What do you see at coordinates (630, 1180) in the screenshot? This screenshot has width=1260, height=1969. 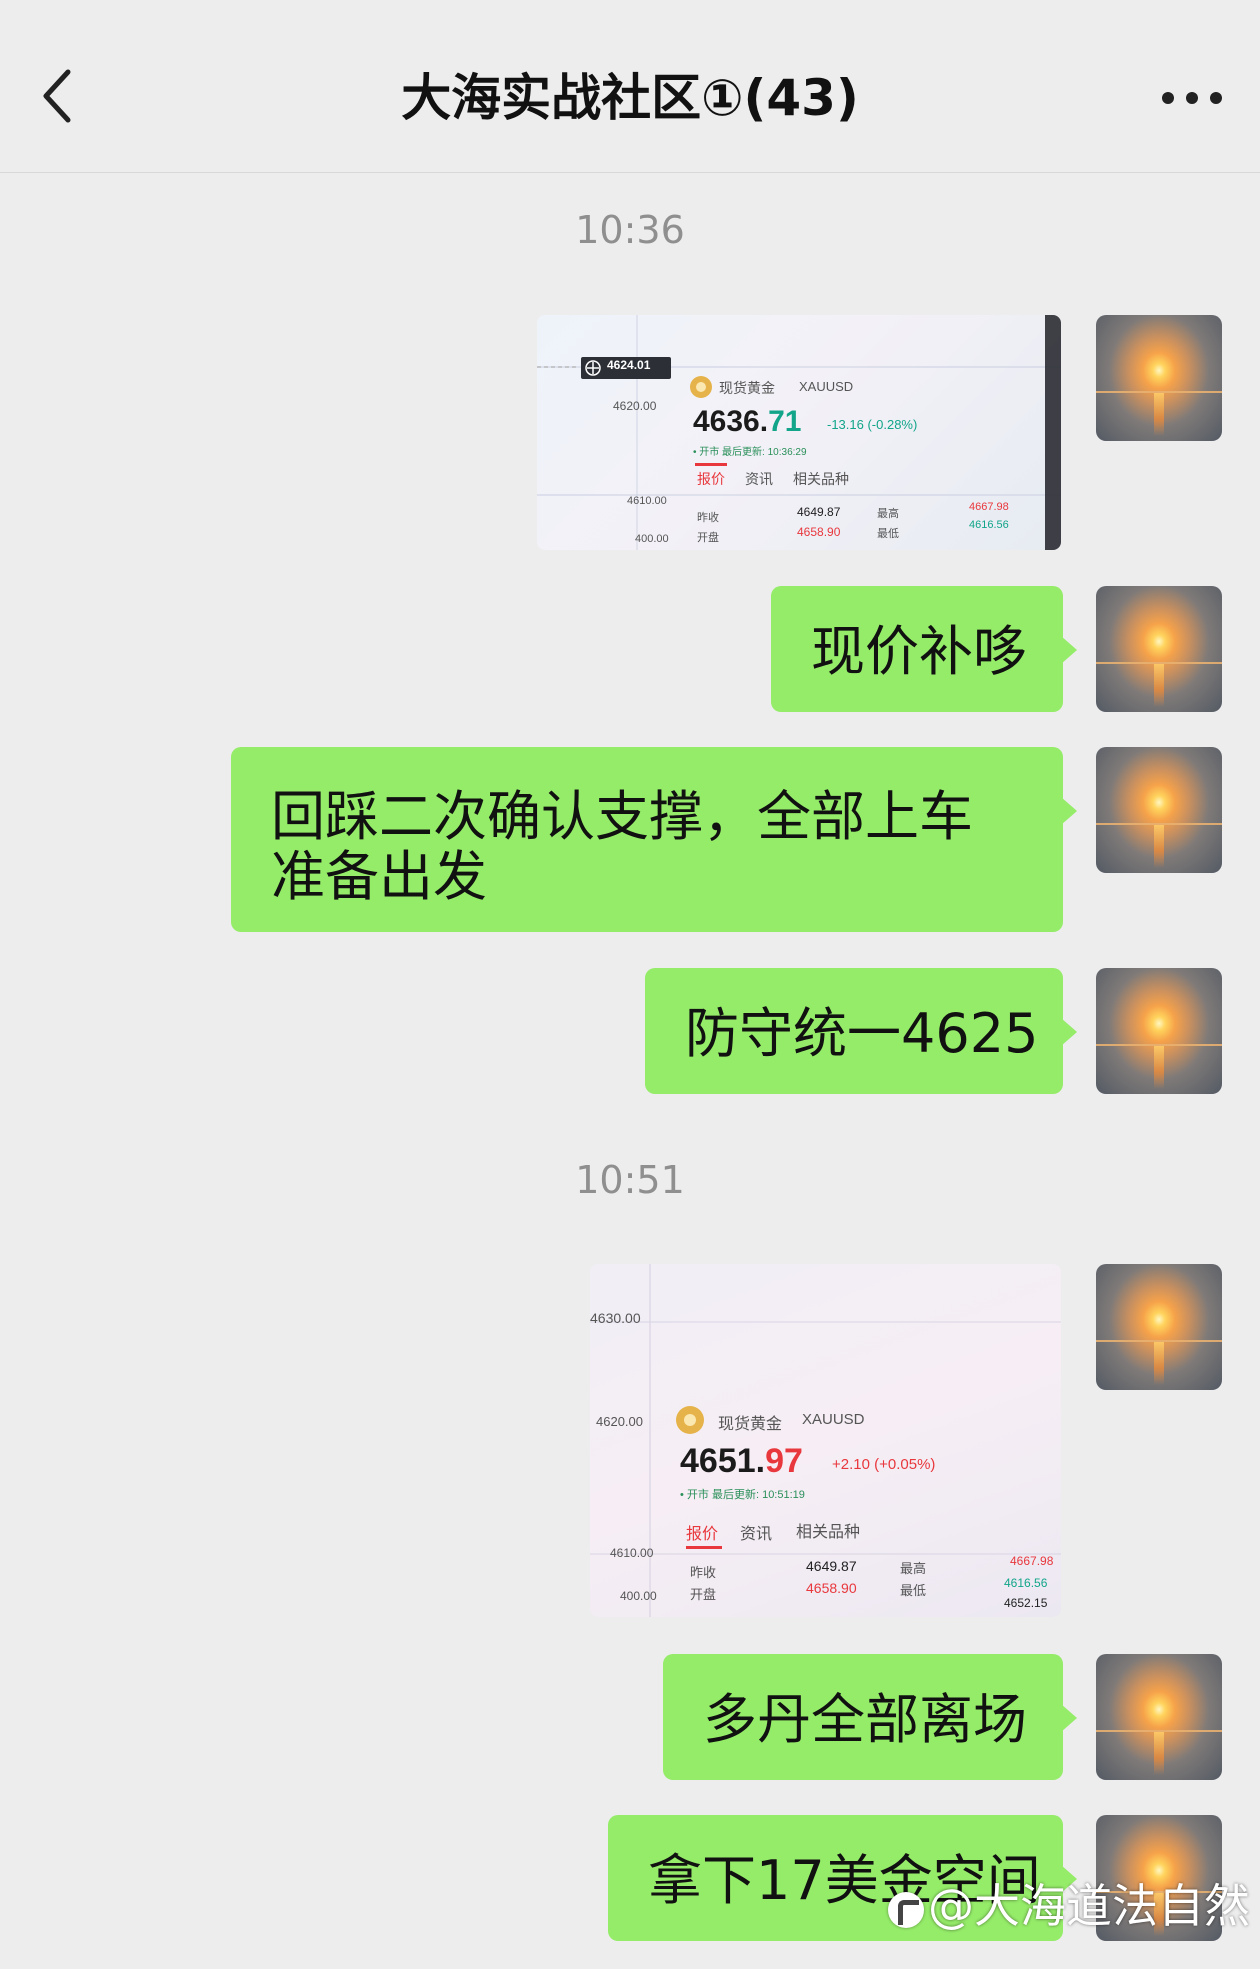 I see `message-timestamp: 10:51` at bounding box center [630, 1180].